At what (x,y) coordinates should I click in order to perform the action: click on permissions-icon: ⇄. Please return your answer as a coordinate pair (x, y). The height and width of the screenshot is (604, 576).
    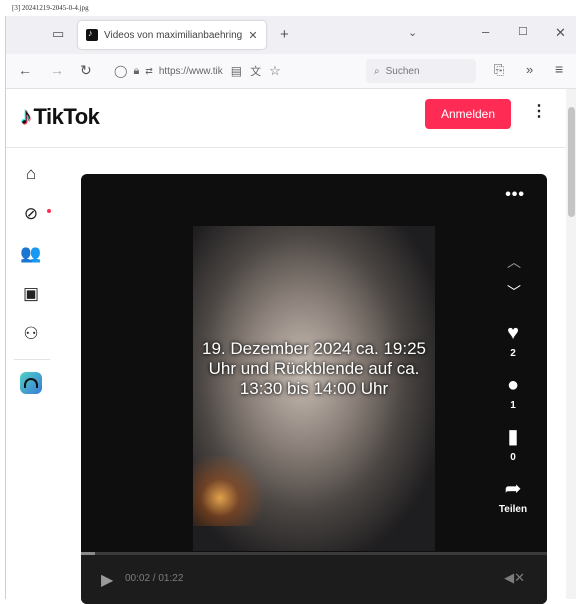
    Looking at the image, I should click on (149, 70).